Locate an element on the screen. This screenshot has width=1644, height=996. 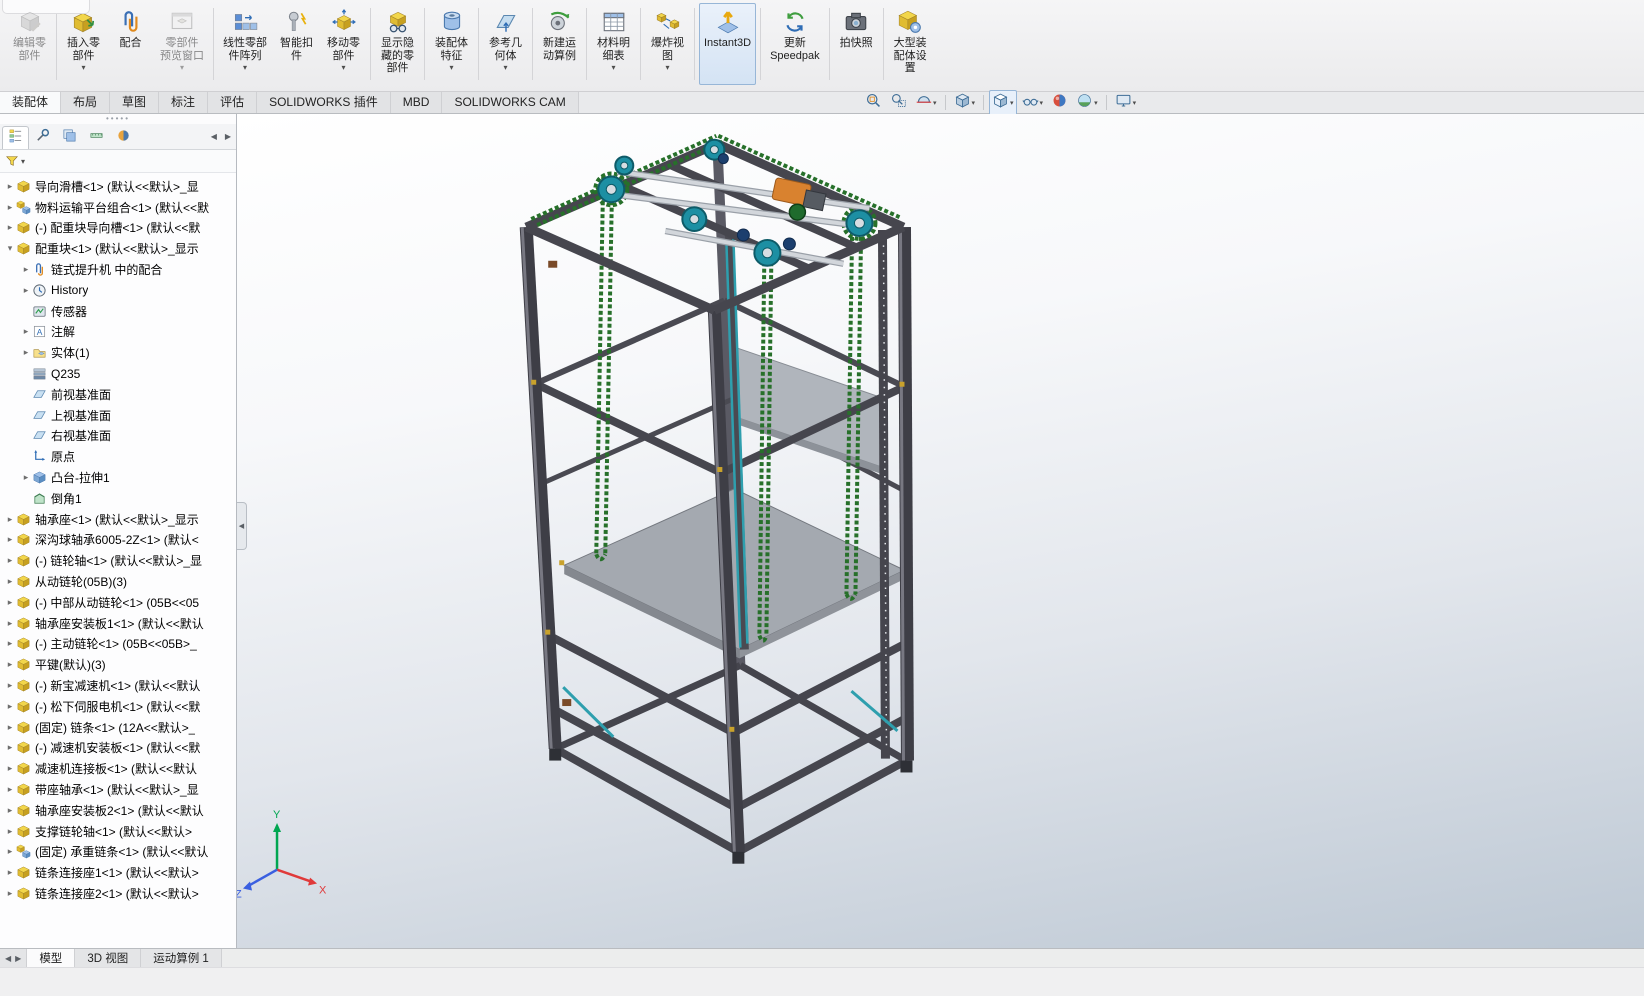
tree-item: Q235 is located at coordinates (118, 373).